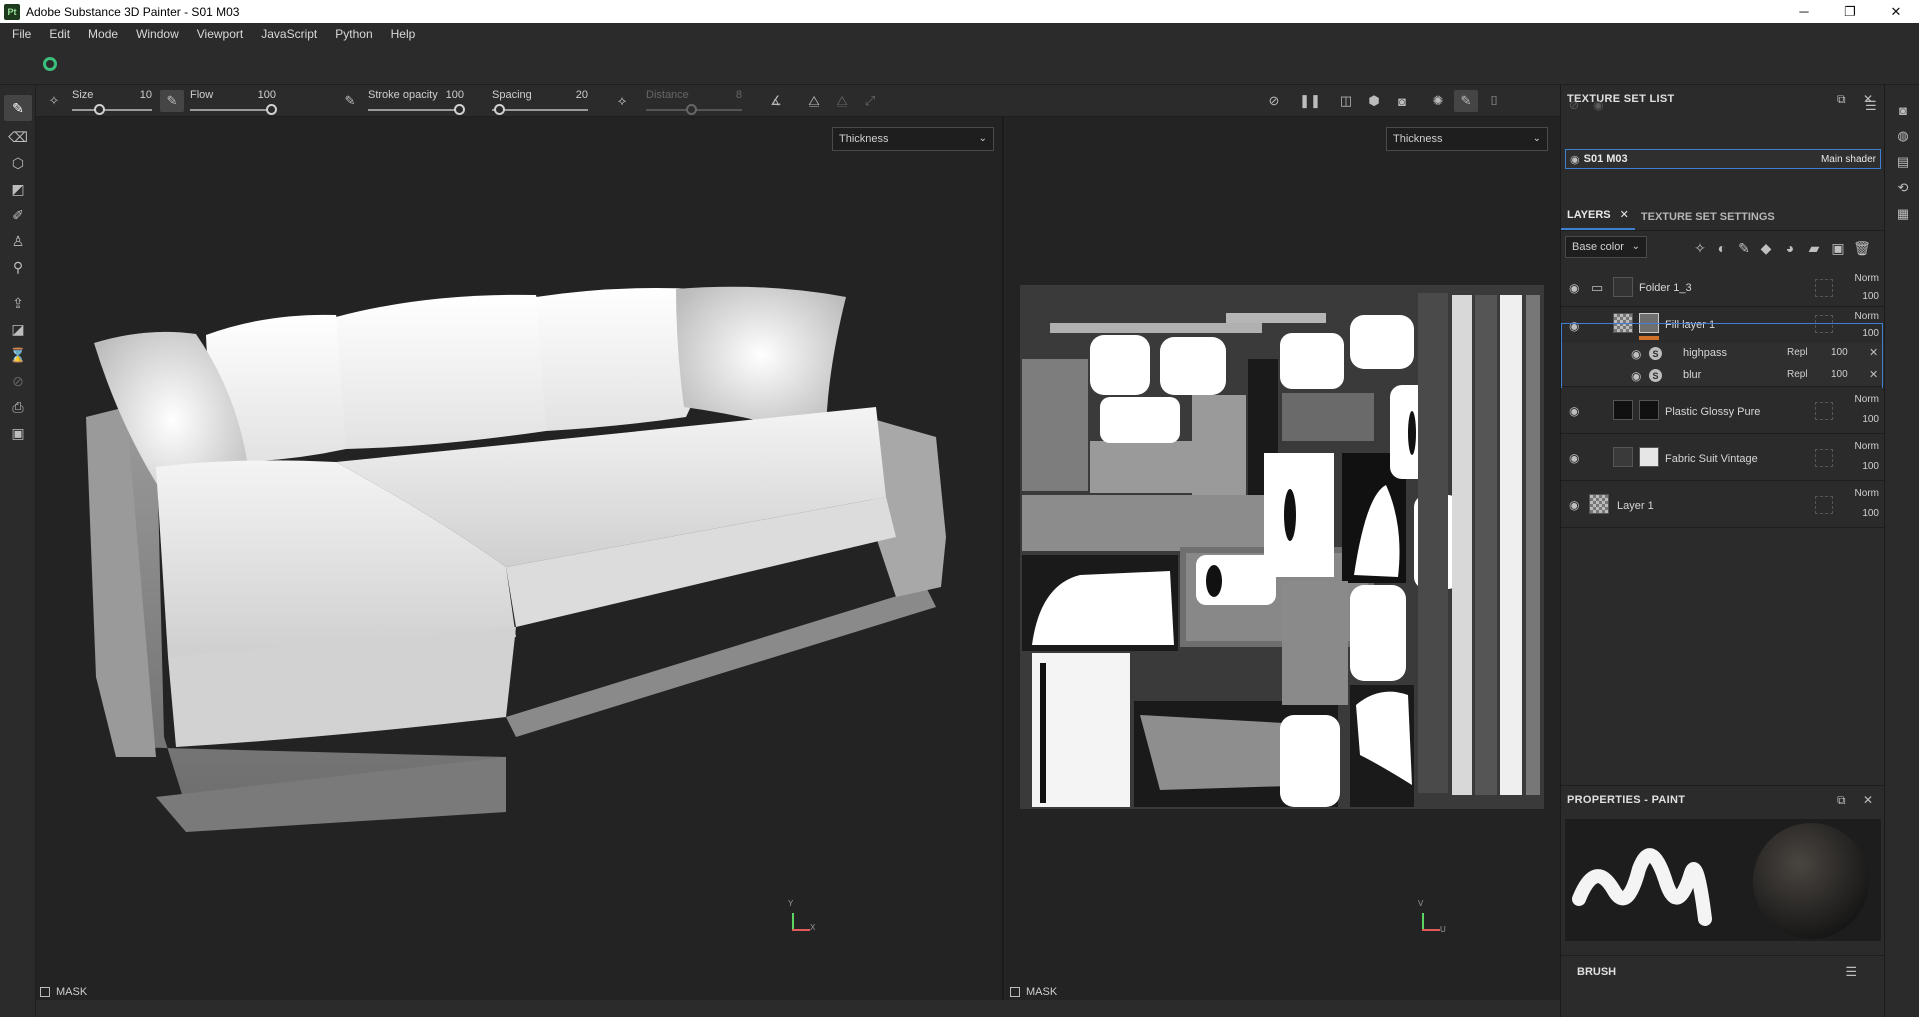 The height and width of the screenshot is (1017, 1919). Describe the element at coordinates (18, 163) in the screenshot. I see `projection-icon: ⬡` at that location.